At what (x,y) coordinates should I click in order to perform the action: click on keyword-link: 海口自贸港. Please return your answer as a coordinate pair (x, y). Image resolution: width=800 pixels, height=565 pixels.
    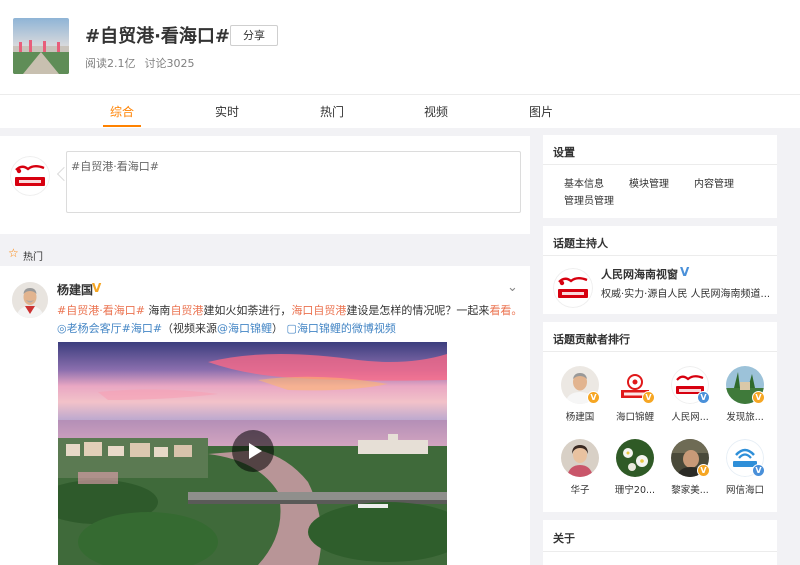
    Looking at the image, I should click on (318, 310).